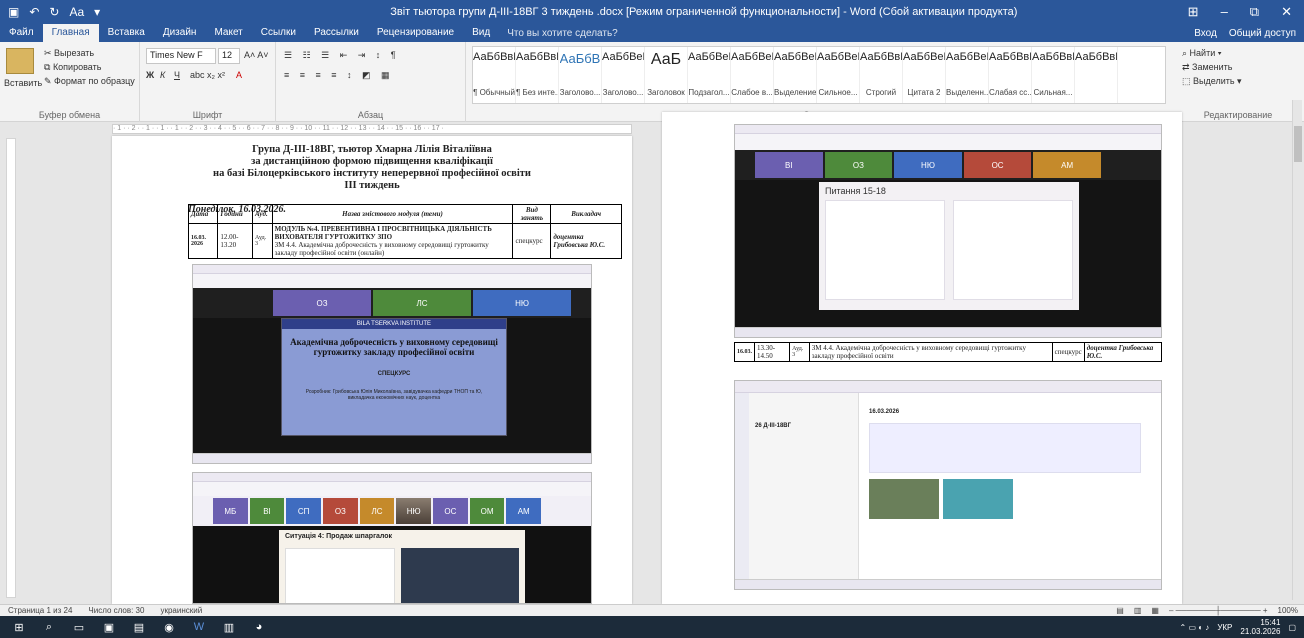 This screenshot has width=1304, height=638. I want to click on tab-3: Дизайн, so click(180, 33).